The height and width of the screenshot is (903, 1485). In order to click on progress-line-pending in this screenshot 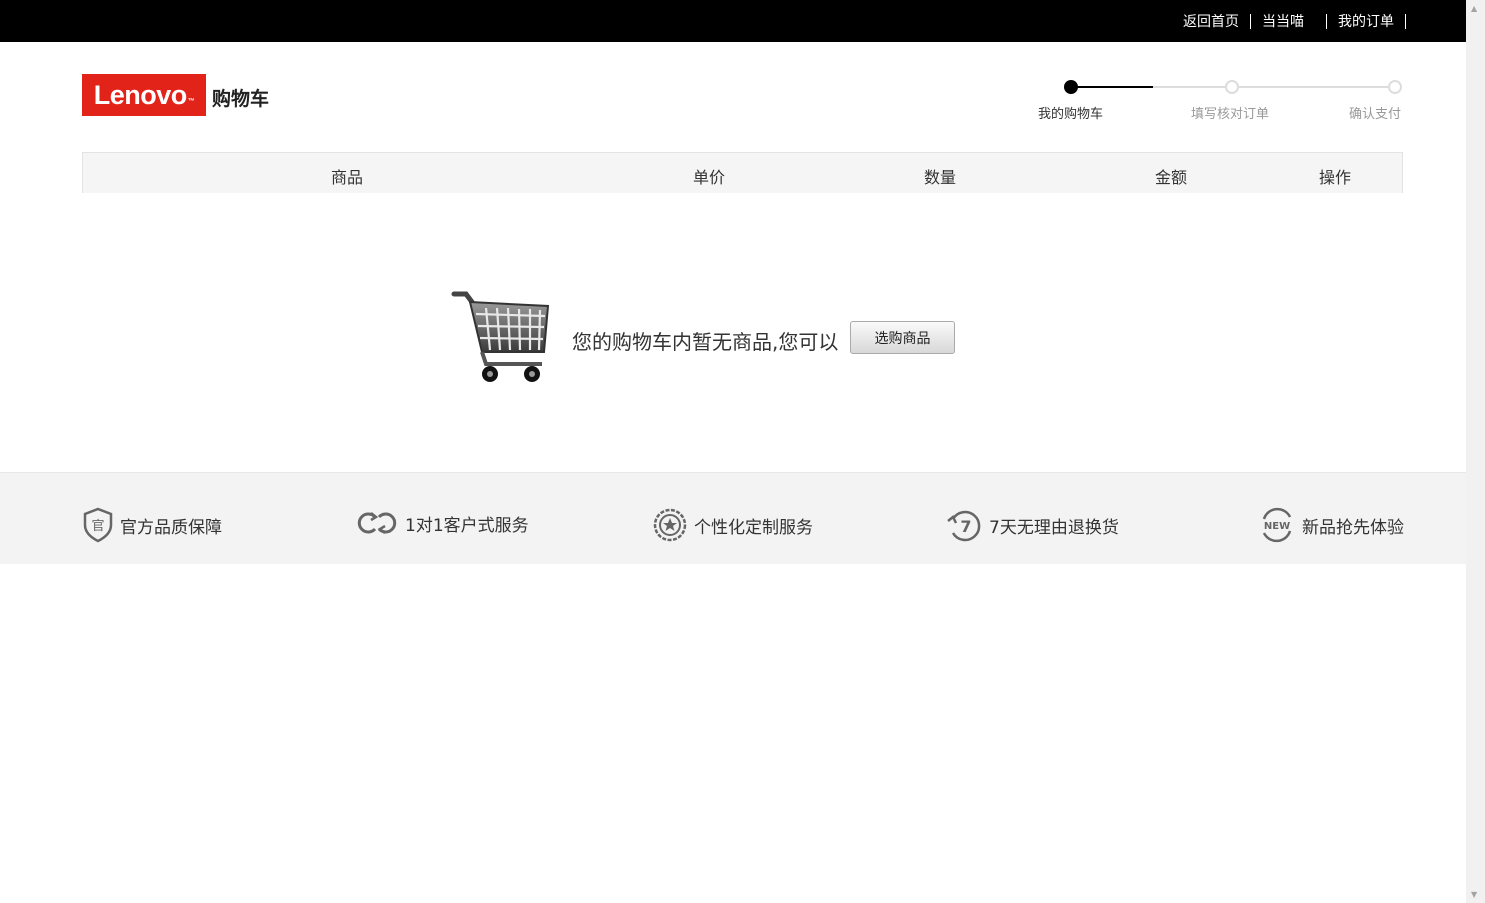, I will do `click(1274, 87)`.